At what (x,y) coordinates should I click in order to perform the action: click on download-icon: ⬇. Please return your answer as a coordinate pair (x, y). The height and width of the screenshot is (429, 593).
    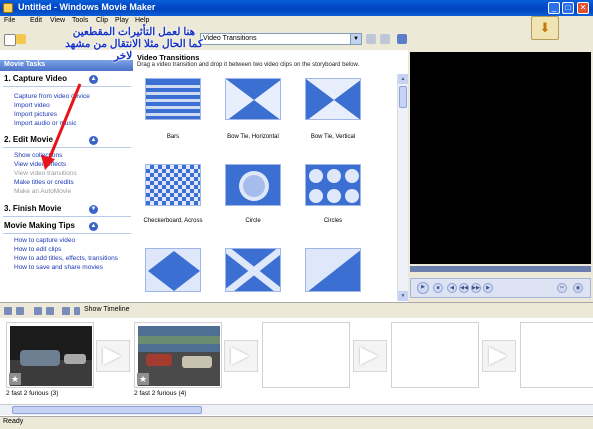
    Looking at the image, I should click on (545, 28).